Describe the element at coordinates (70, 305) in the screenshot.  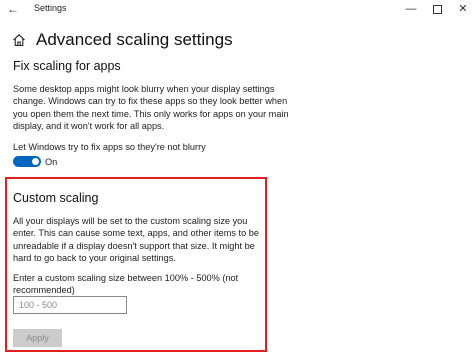
I see `custom-scaling-input` at that location.